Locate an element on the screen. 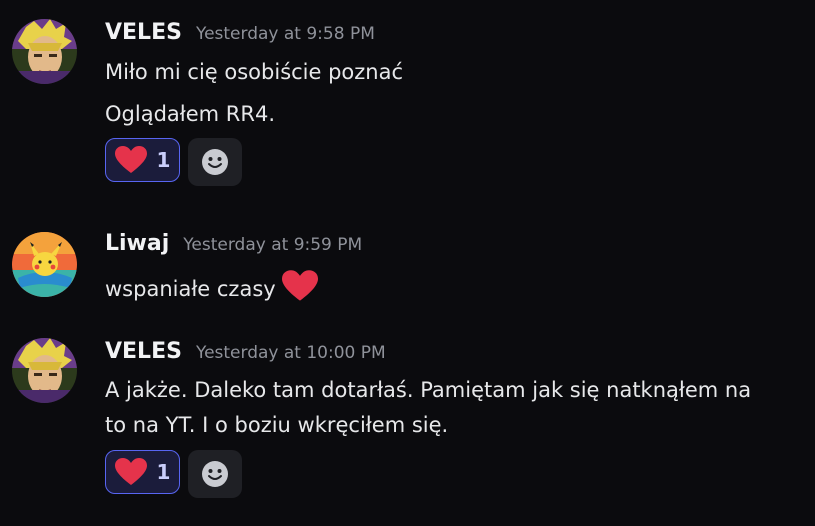 The image size is (815, 526). message-text: to na YT. I o boziu wkręciłem się. is located at coordinates (277, 425).